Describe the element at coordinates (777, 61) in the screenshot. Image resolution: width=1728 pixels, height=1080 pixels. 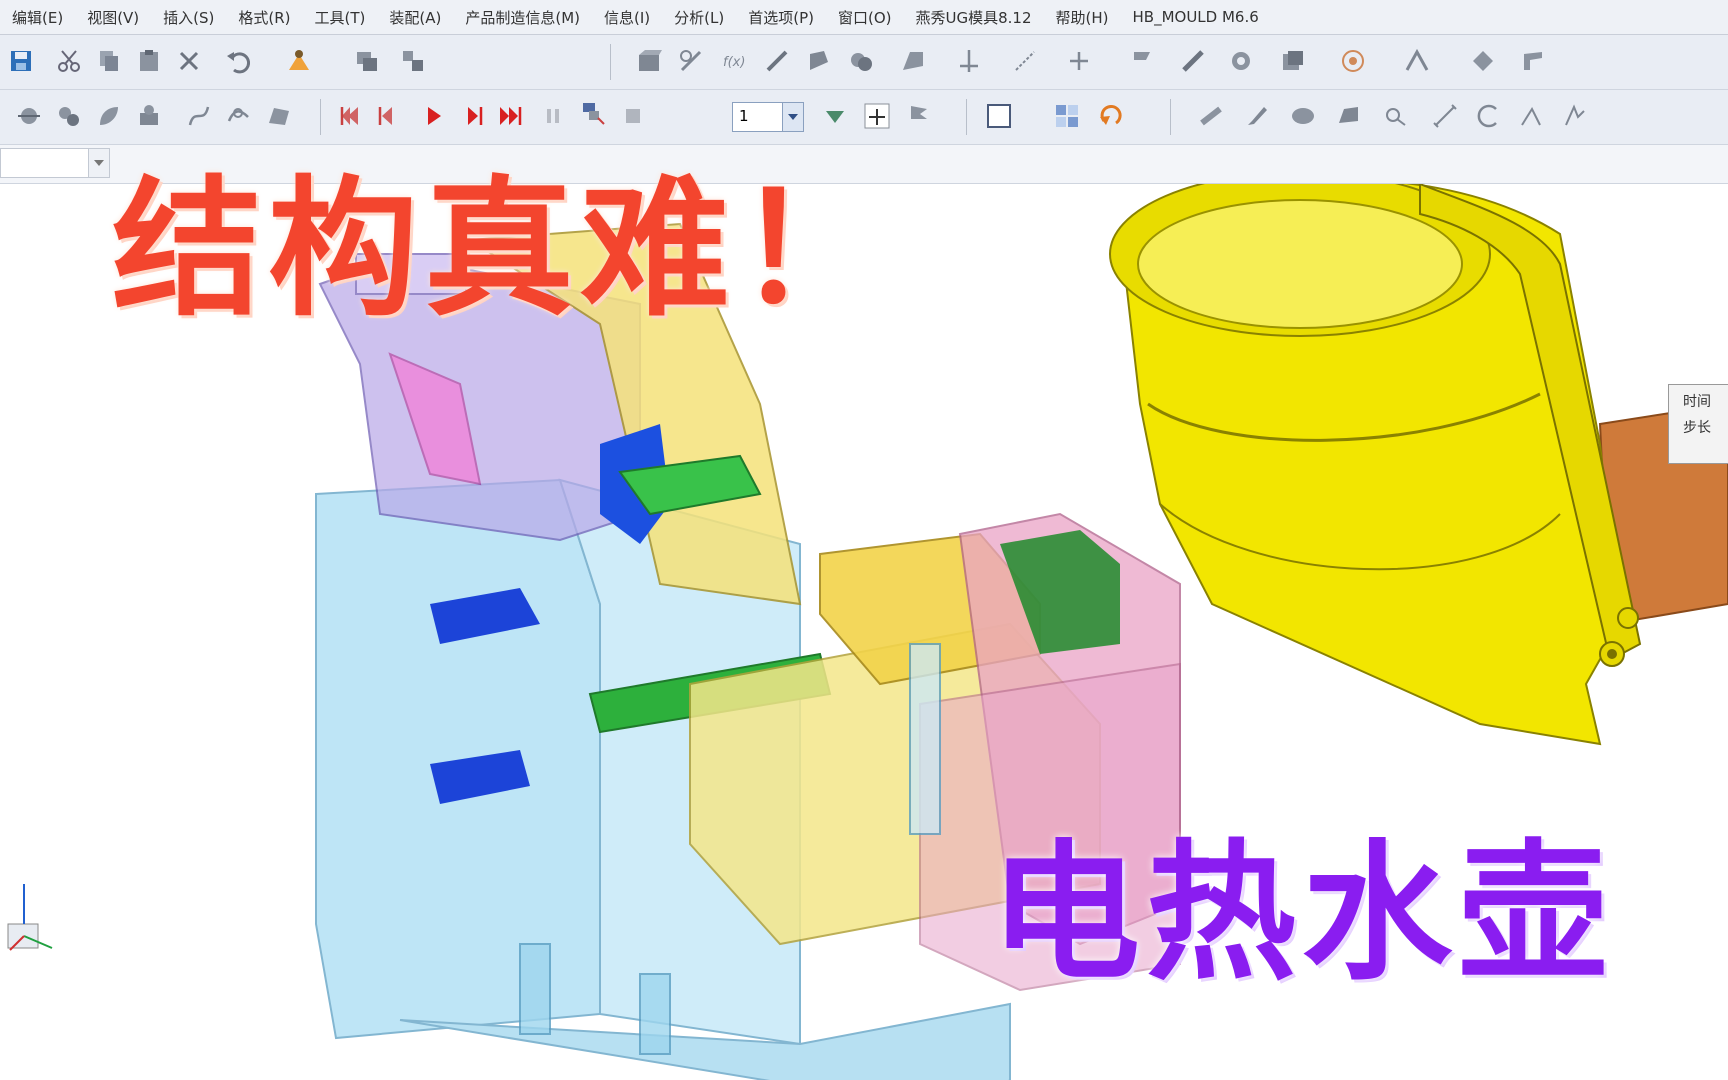
I see `line-icon` at that location.